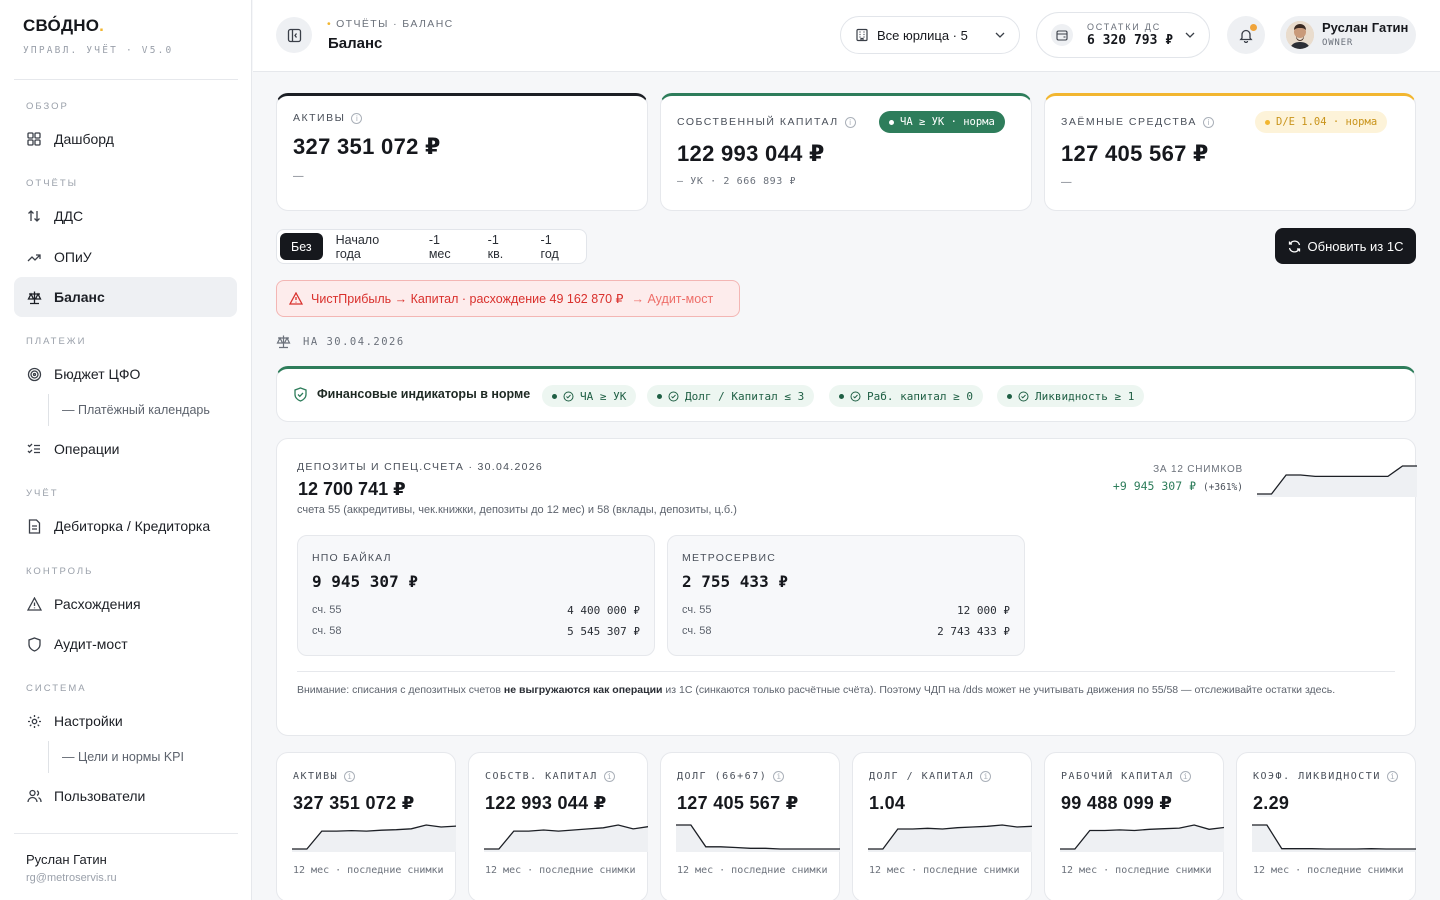 The height and width of the screenshot is (900, 1440). What do you see at coordinates (365, 581) in the screenshot?
I see `entity-total: 9 945 307 ₽` at bounding box center [365, 581].